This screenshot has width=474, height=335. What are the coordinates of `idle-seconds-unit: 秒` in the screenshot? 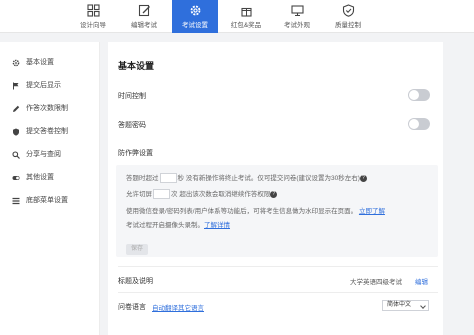 It's located at (181, 178).